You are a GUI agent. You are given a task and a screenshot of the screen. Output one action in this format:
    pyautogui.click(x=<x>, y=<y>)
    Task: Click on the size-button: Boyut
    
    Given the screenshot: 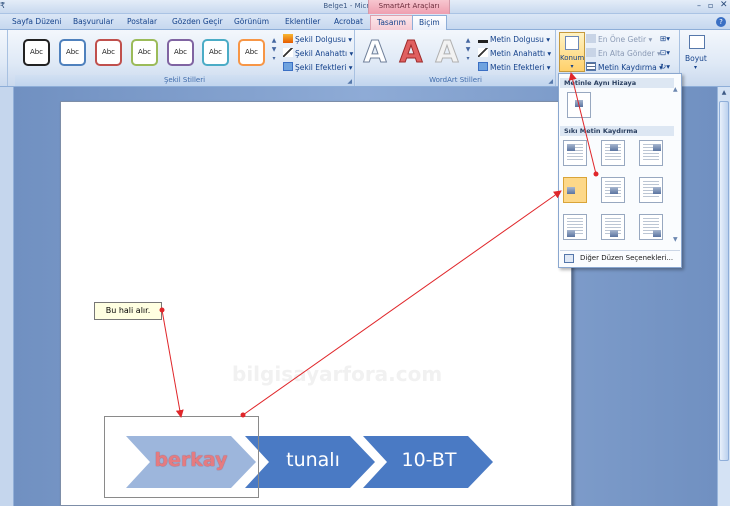 What is the action you would take?
    pyautogui.click(x=696, y=58)
    